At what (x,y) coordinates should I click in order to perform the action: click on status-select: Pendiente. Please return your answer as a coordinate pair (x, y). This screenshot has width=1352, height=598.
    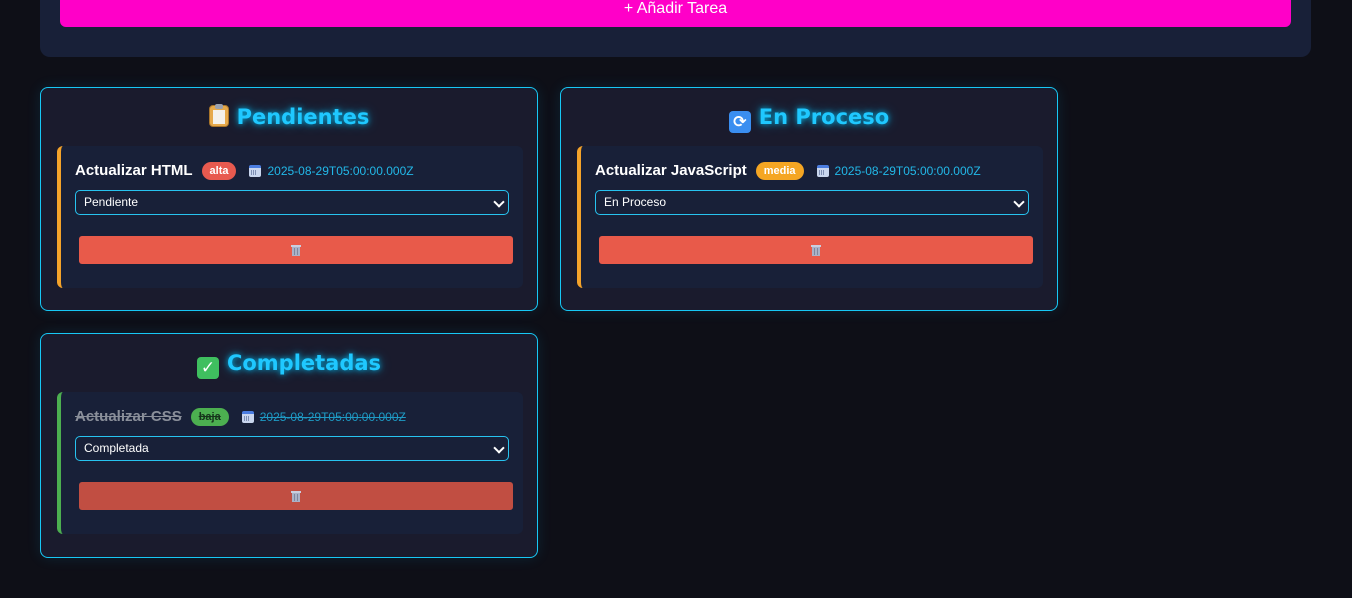
    Looking at the image, I should click on (292, 202).